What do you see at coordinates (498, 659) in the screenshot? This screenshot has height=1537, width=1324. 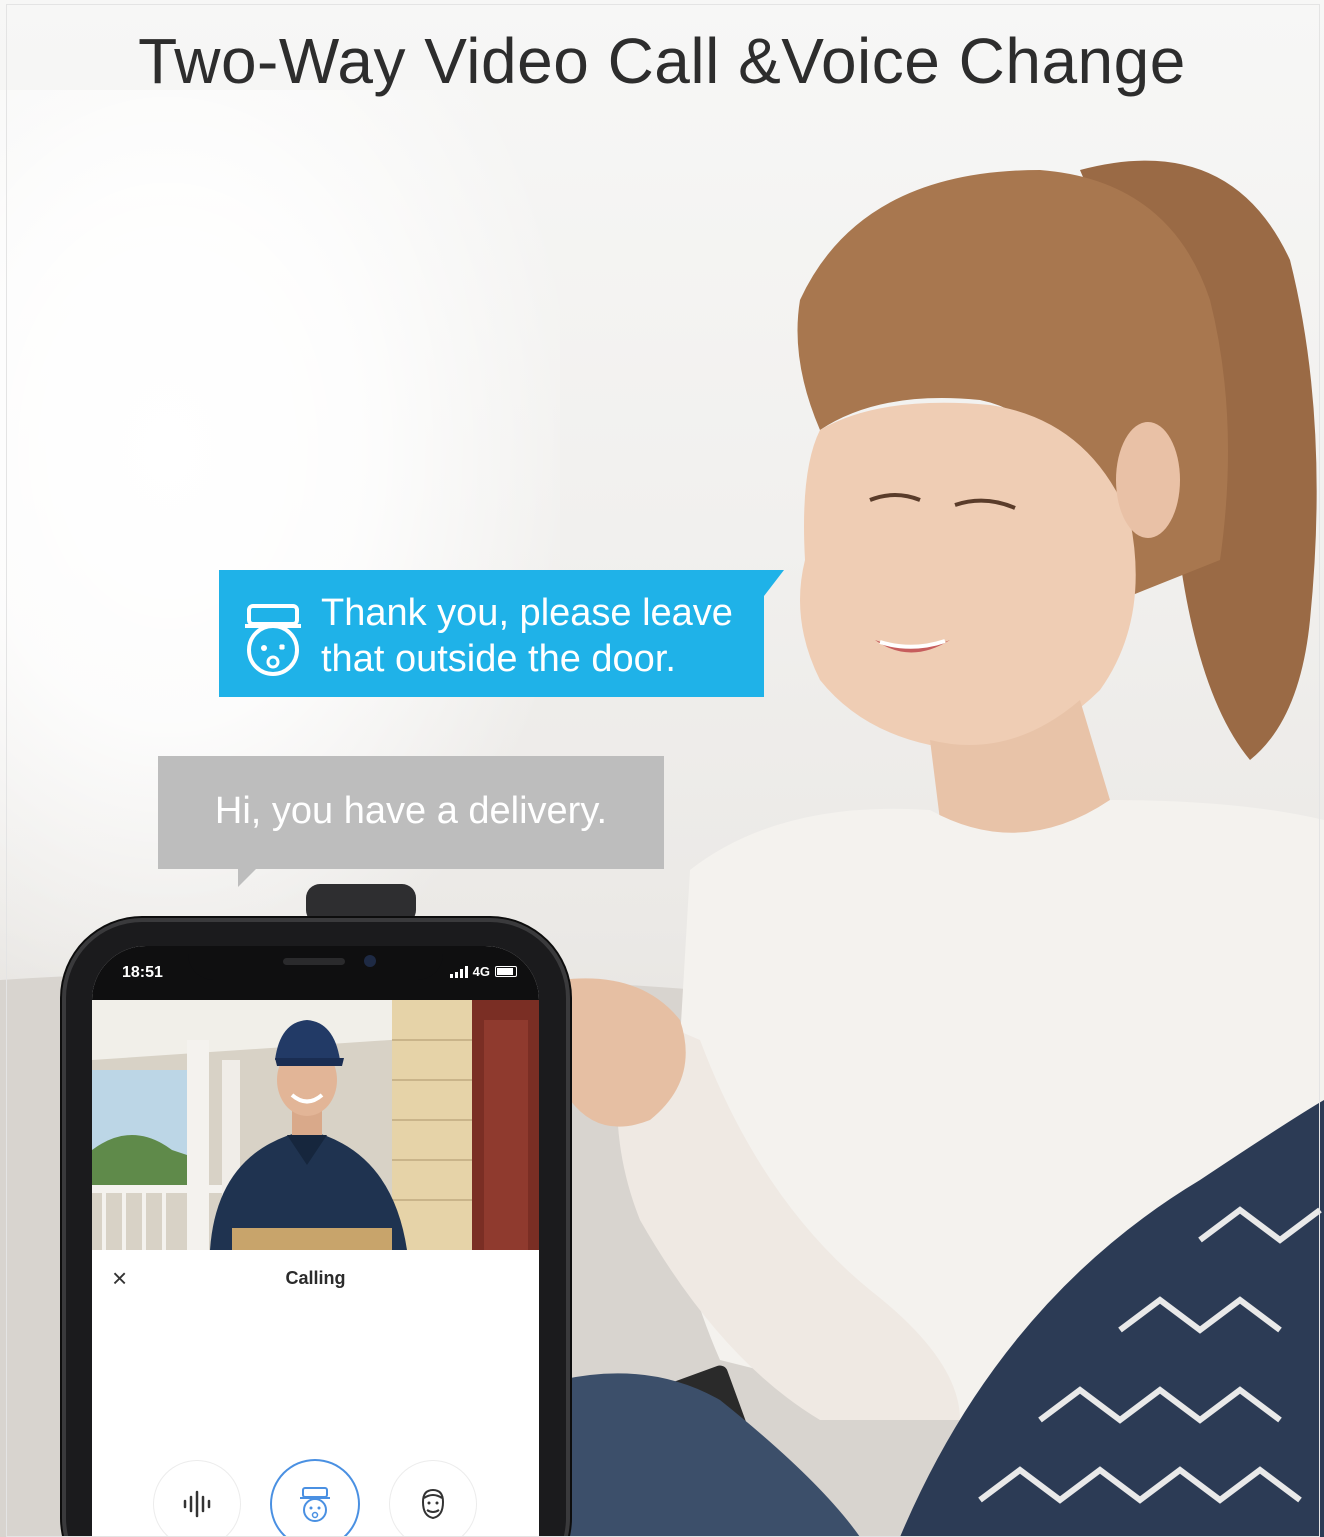 I see `reply-line-2: that outside the door.` at bounding box center [498, 659].